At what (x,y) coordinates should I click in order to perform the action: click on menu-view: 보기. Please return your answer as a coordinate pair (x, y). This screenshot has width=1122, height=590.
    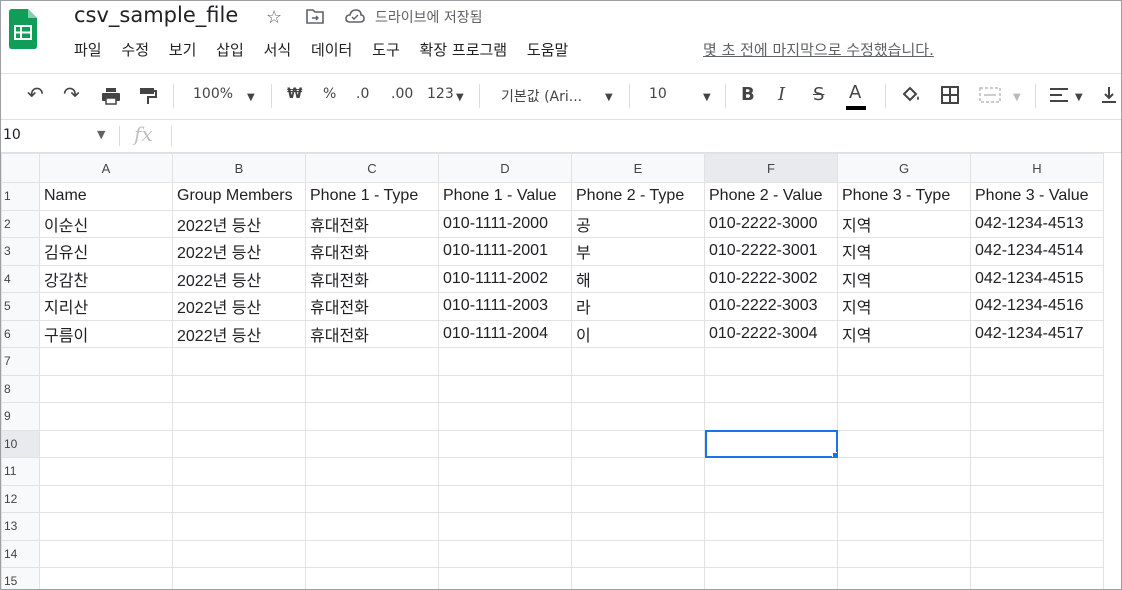
    Looking at the image, I should click on (183, 50).